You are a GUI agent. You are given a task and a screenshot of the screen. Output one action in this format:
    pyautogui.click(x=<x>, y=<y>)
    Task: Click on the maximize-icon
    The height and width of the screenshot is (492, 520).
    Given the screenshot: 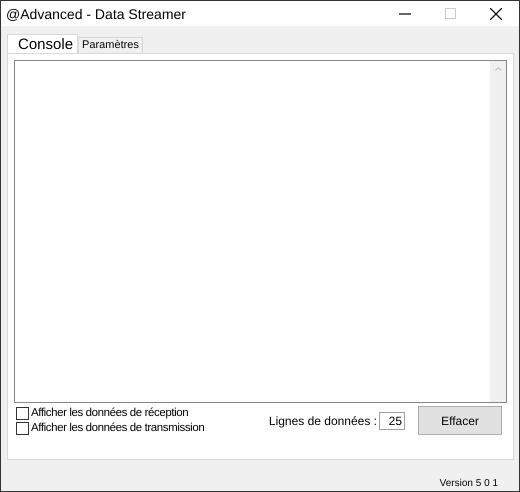 What is the action you would take?
    pyautogui.click(x=450, y=13)
    